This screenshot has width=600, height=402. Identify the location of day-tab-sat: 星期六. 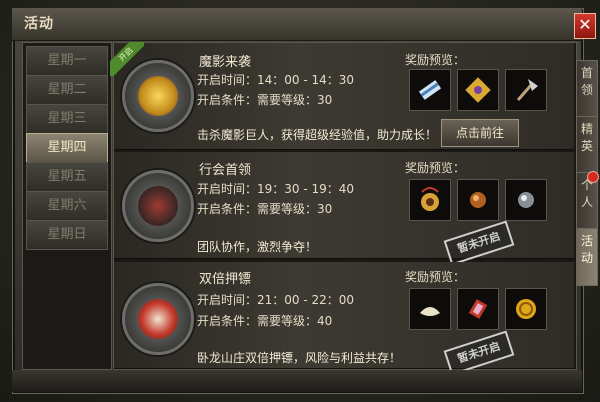
(67, 206).